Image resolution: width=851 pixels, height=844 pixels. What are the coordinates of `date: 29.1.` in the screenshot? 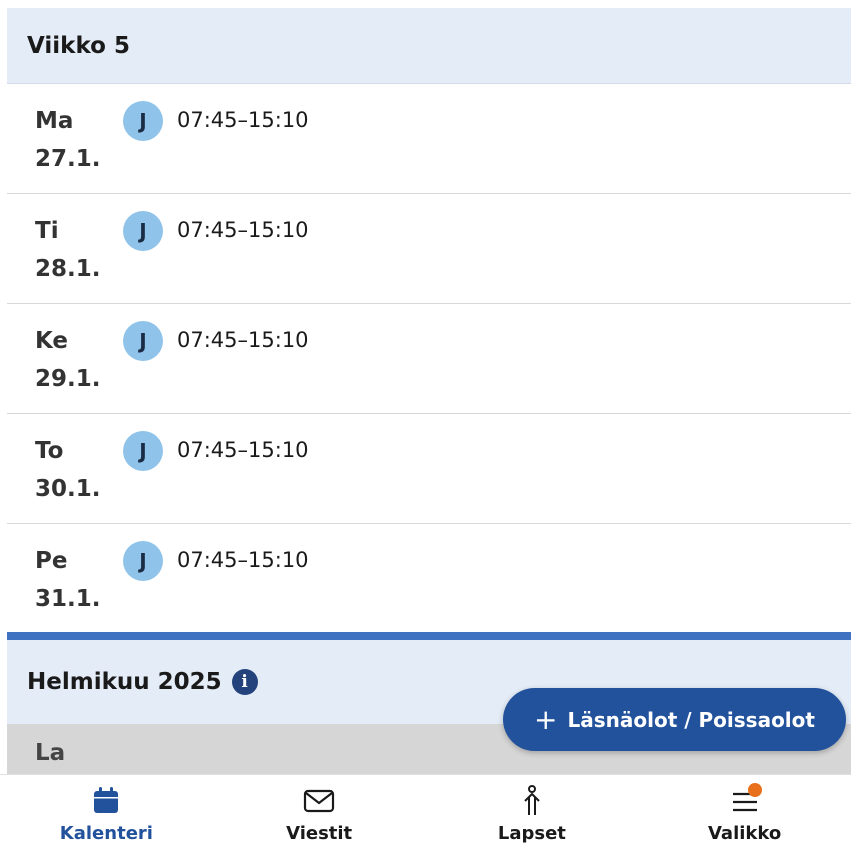 It's located at (68, 379).